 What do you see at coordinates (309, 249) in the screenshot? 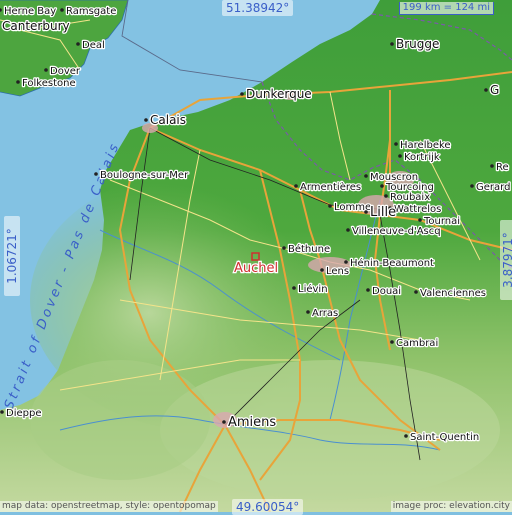
I see `city-label-bethune: Béthune` at bounding box center [309, 249].